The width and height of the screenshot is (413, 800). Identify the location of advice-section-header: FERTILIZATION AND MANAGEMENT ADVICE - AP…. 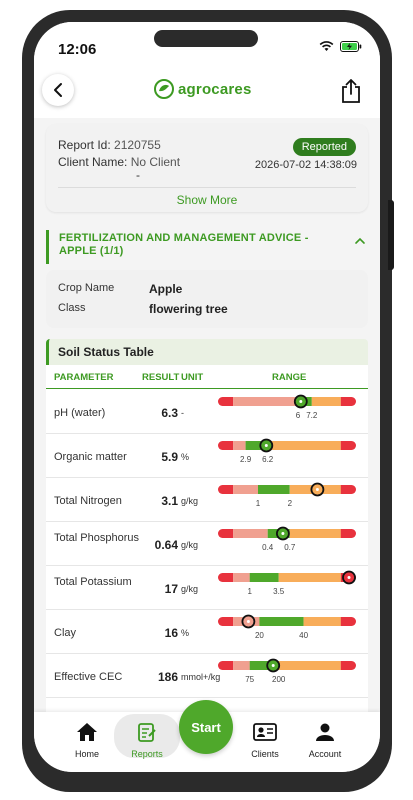
(207, 247).